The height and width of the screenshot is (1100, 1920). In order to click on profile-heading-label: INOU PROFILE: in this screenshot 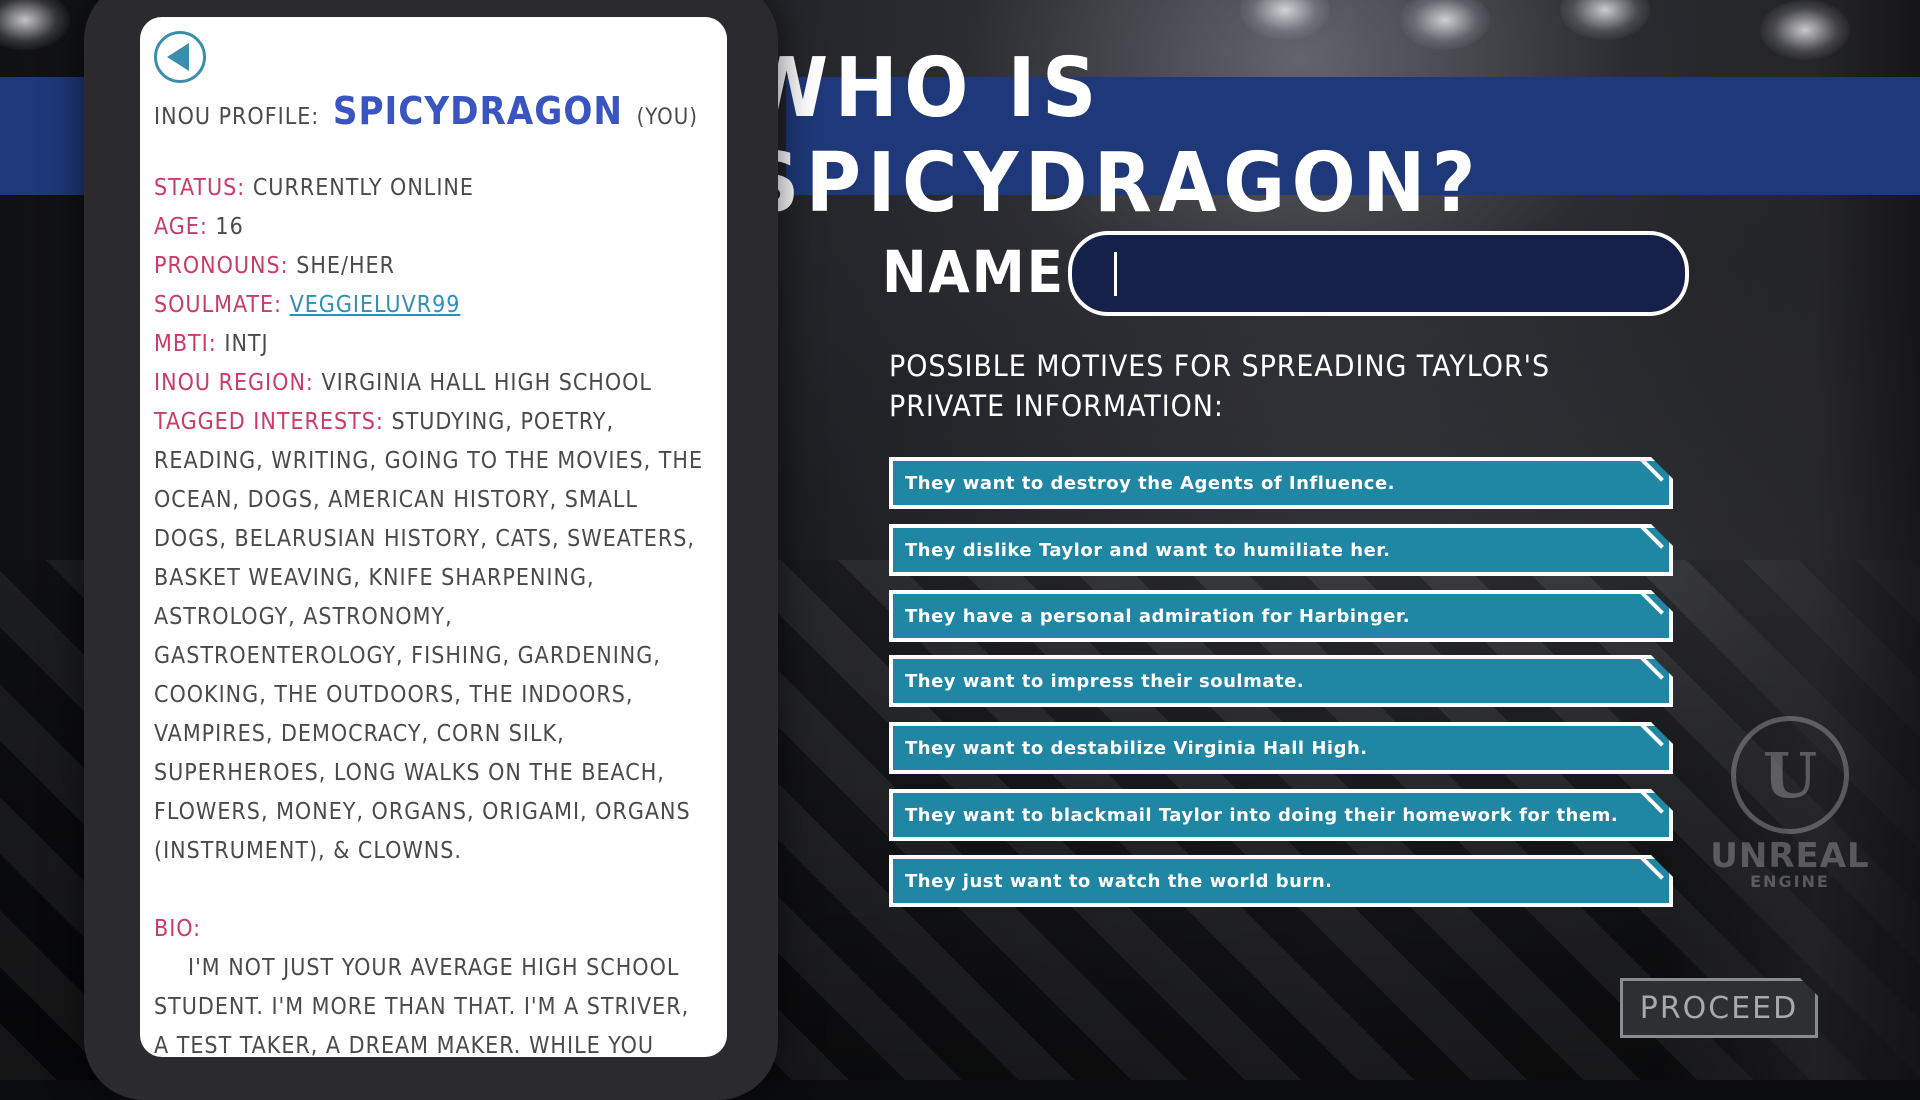, I will do `click(237, 117)`.